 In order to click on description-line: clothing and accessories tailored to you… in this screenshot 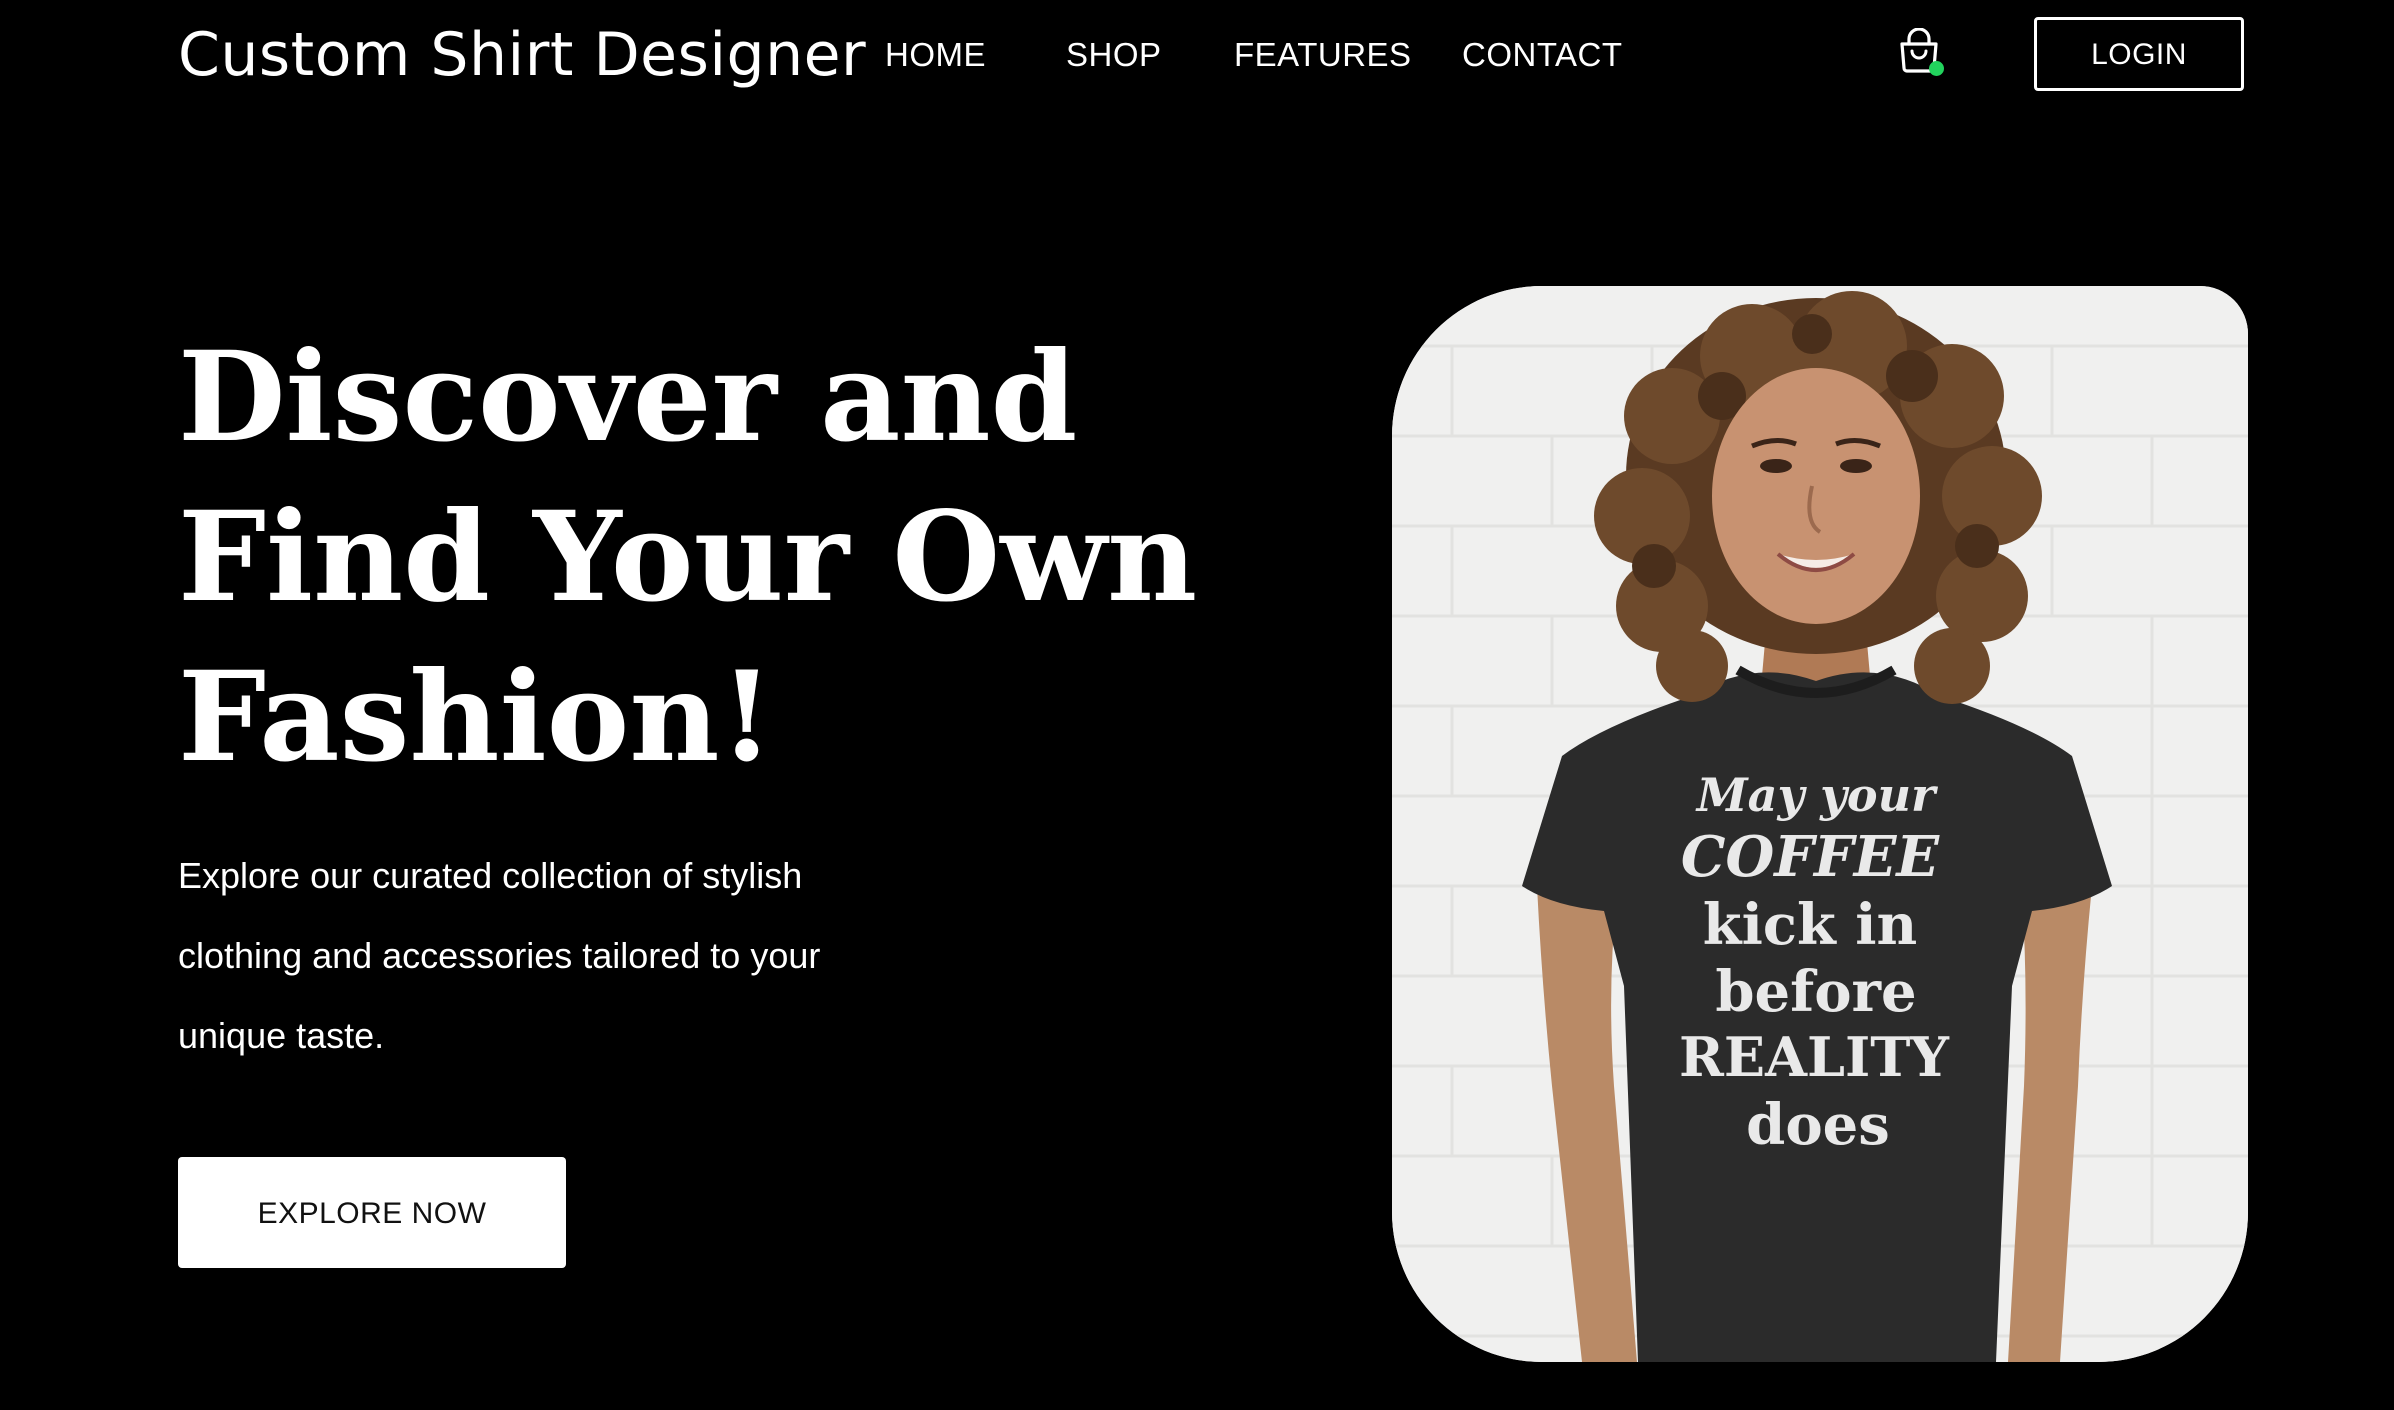, I will do `click(499, 955)`.